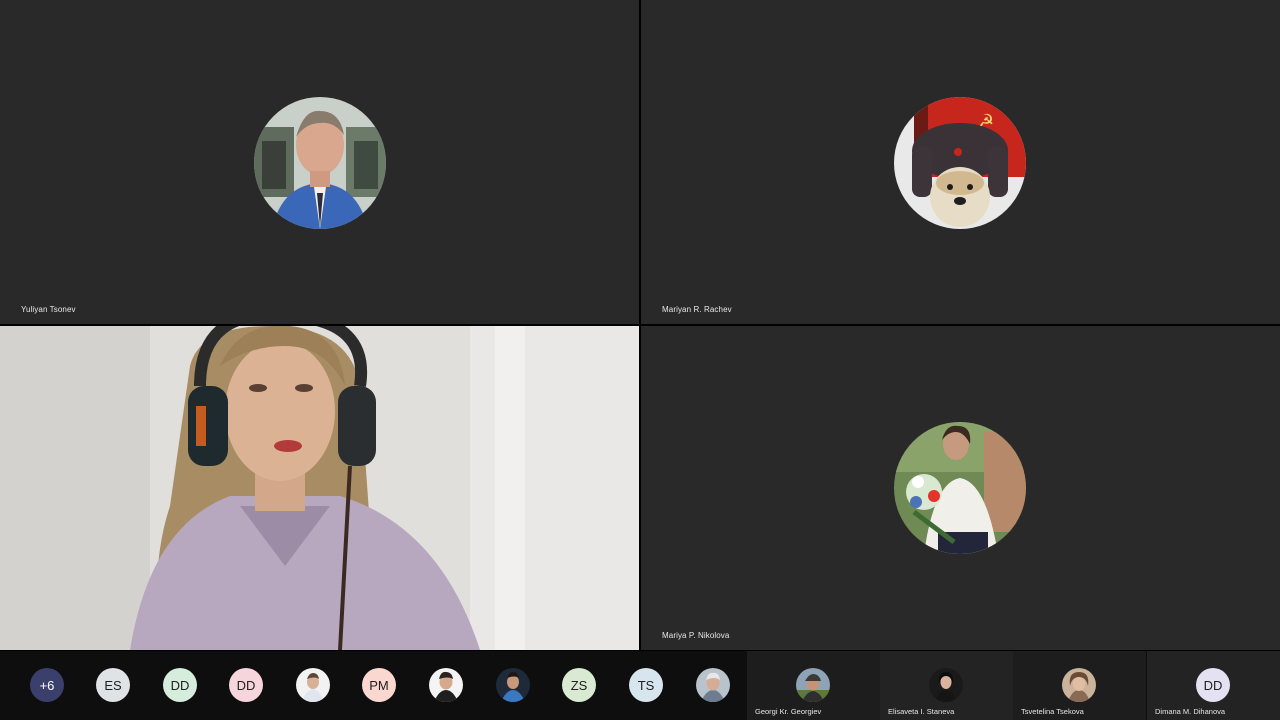  I want to click on more-participants-button: +6, so click(47, 685).